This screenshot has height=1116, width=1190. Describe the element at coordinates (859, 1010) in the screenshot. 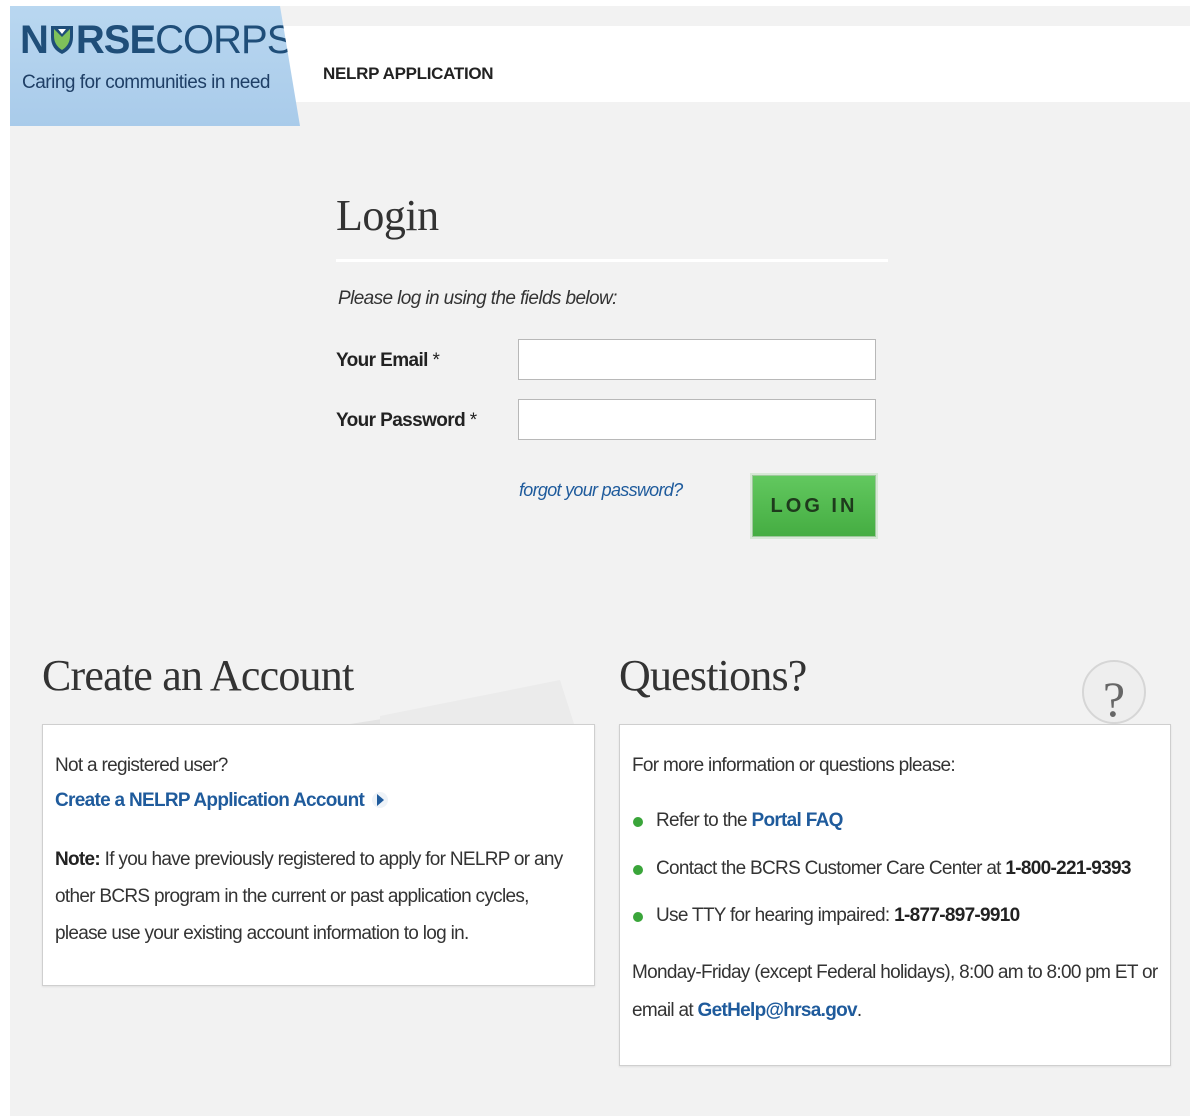

I see `email-suffix: .` at that location.